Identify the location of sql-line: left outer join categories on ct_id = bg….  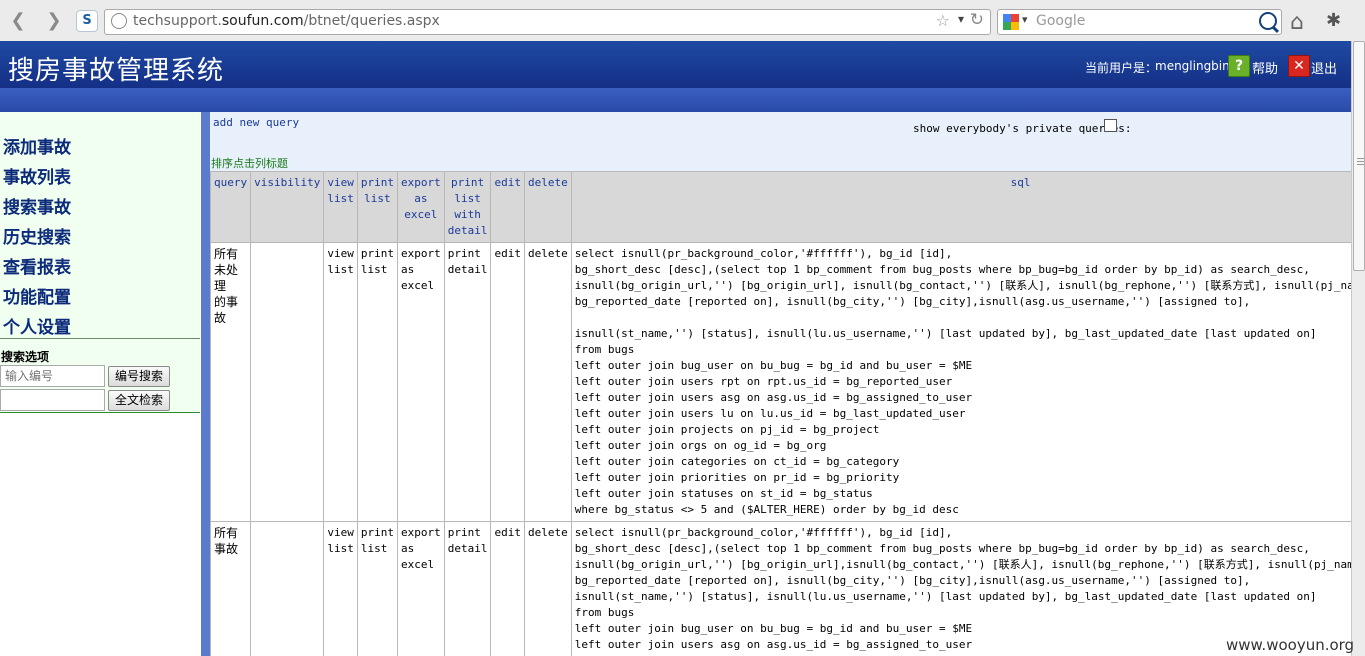
(737, 461).